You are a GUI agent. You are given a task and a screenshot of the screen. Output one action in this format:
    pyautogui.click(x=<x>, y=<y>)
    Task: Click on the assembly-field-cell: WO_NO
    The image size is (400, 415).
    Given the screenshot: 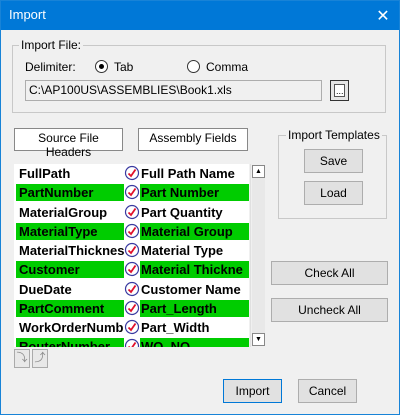 What is the action you would take?
    pyautogui.click(x=194, y=342)
    